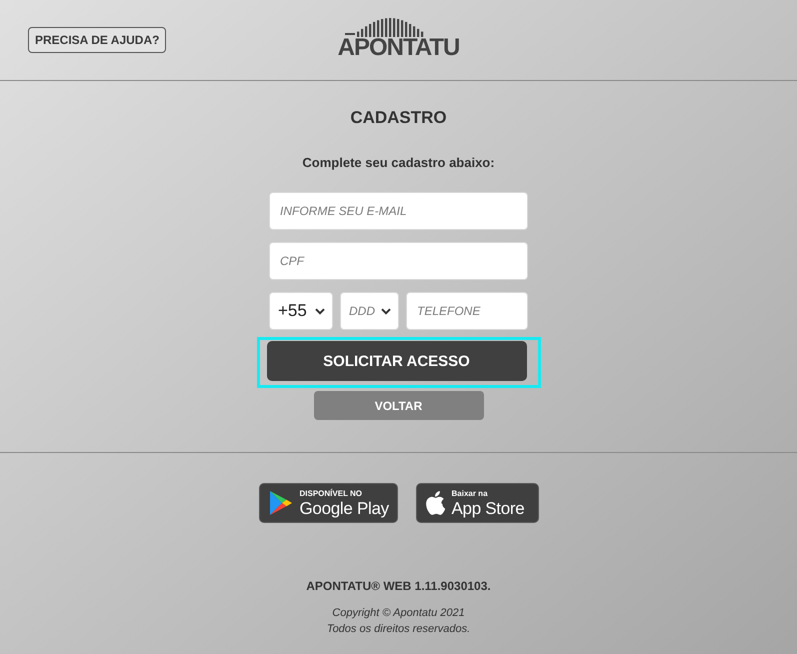 The width and height of the screenshot is (797, 654). What do you see at coordinates (398, 629) in the screenshot?
I see `copyright-text: Todos os direitos reservados.` at bounding box center [398, 629].